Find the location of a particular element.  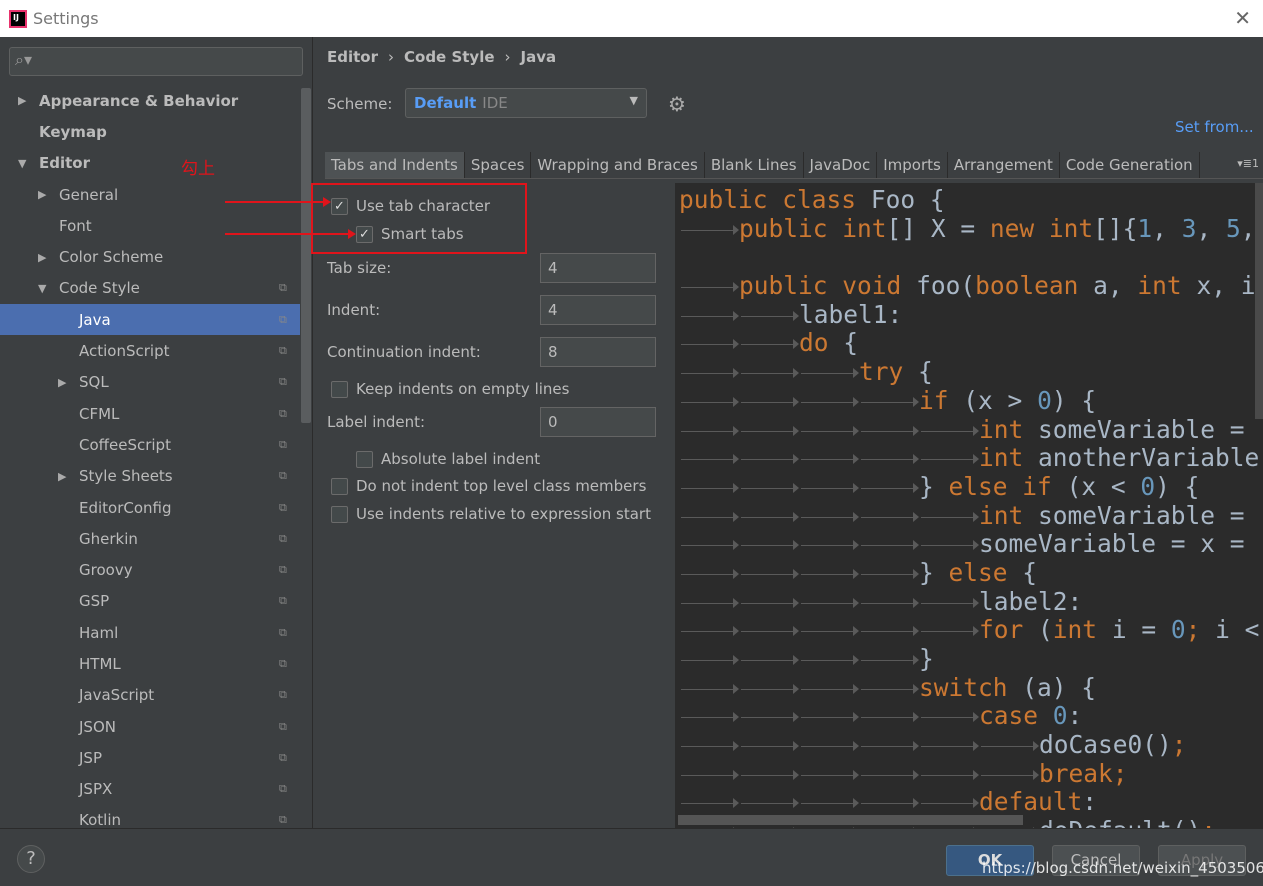

sidebar-item: CoffeeScript ⧉ is located at coordinates (150, 444).